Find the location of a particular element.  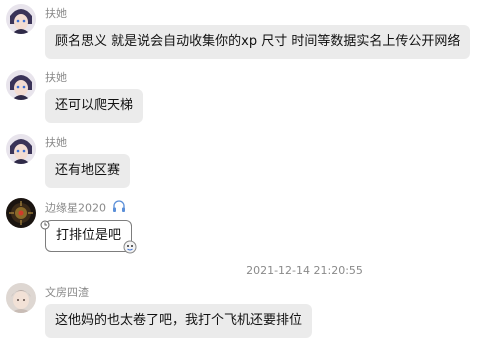

message-bubble: 这他妈的也太卷了吧，我打个飞机还要排位 is located at coordinates (179, 321).